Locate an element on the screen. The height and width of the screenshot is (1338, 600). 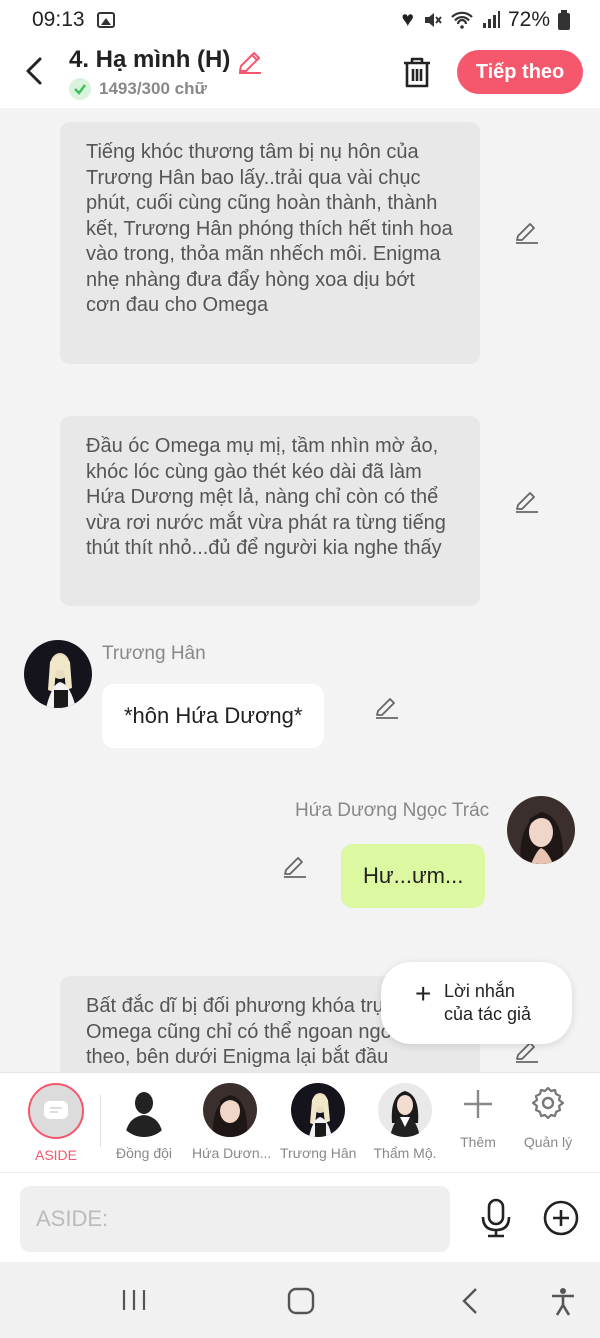
chat-bubble: *hôn Hứa Dương* is located at coordinates (213, 716).